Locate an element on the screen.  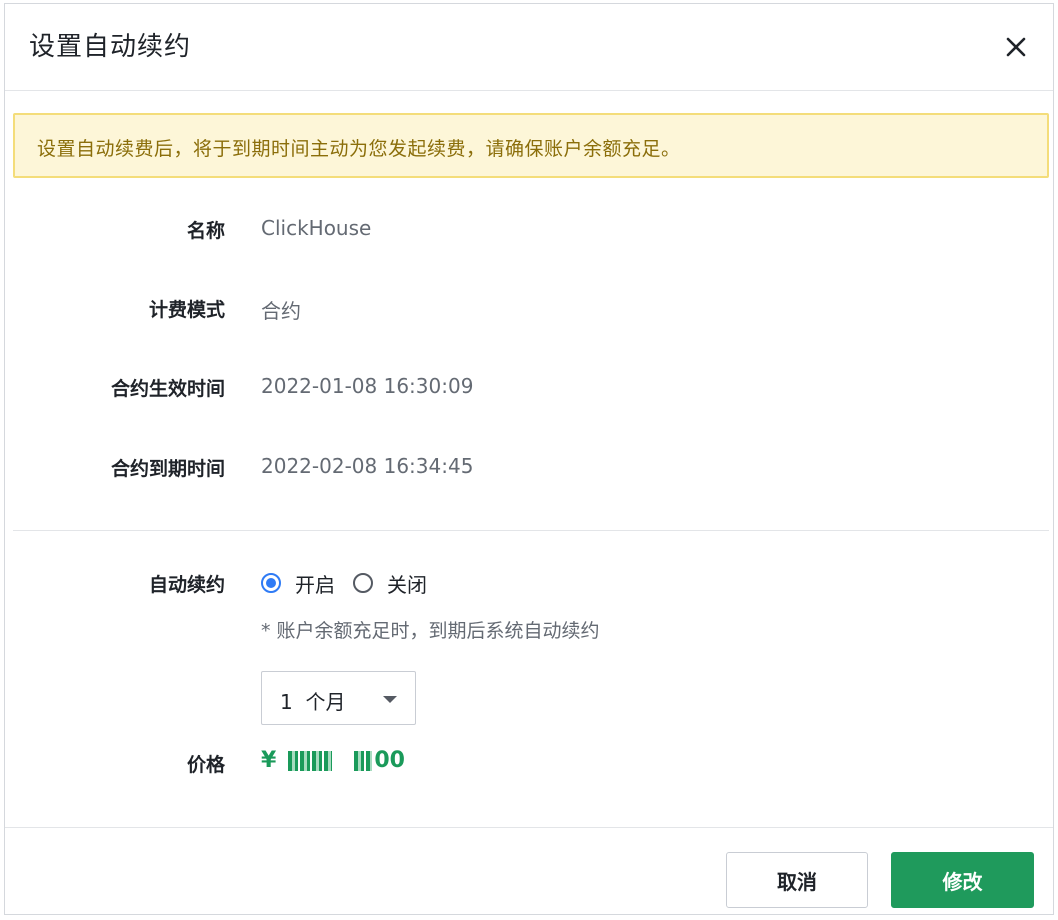
radio-disable: 关闭 is located at coordinates (390, 583).